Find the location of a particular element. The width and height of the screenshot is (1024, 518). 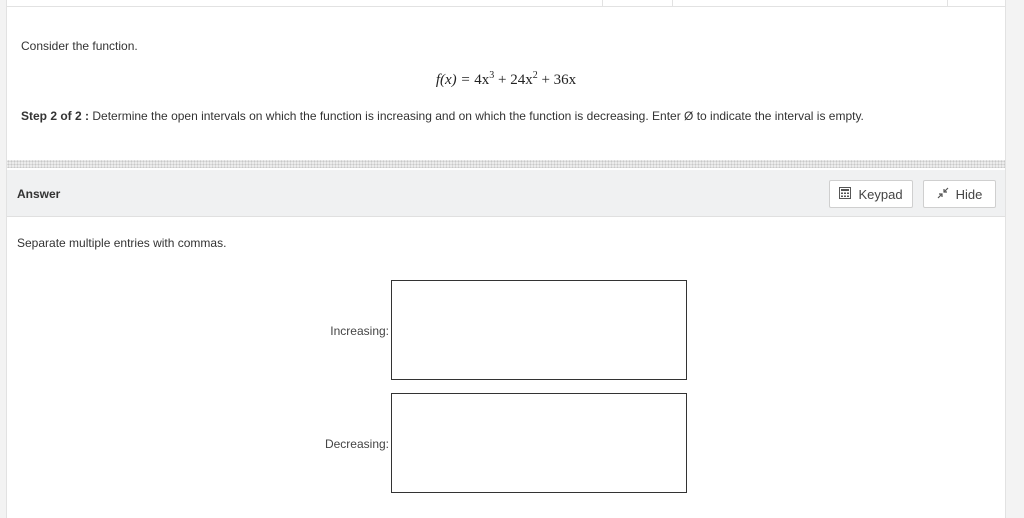

hide-label: Hide is located at coordinates (969, 194).